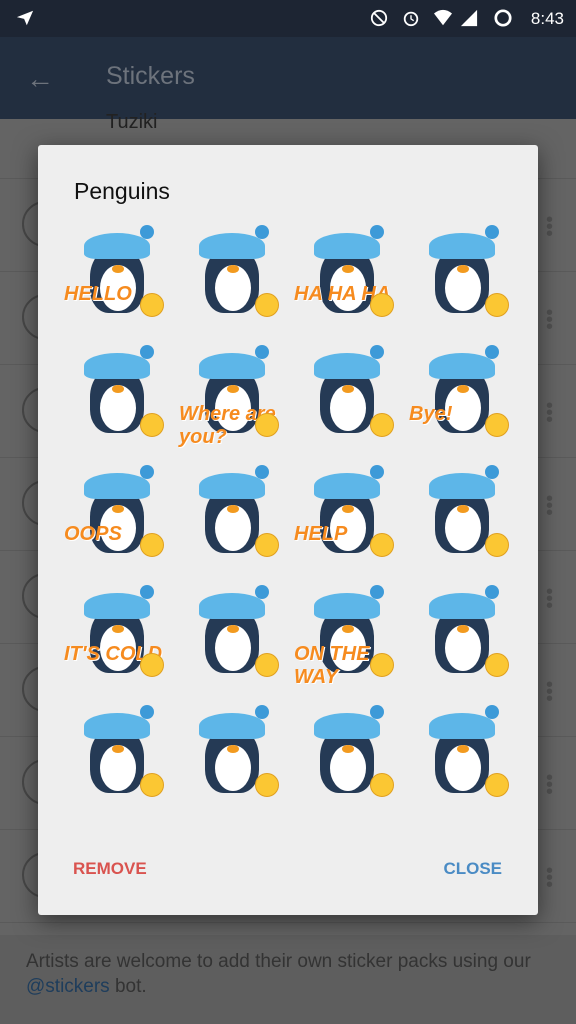  Describe the element at coordinates (288, 78) in the screenshot. I see `app-bar: ← Stickers` at that location.